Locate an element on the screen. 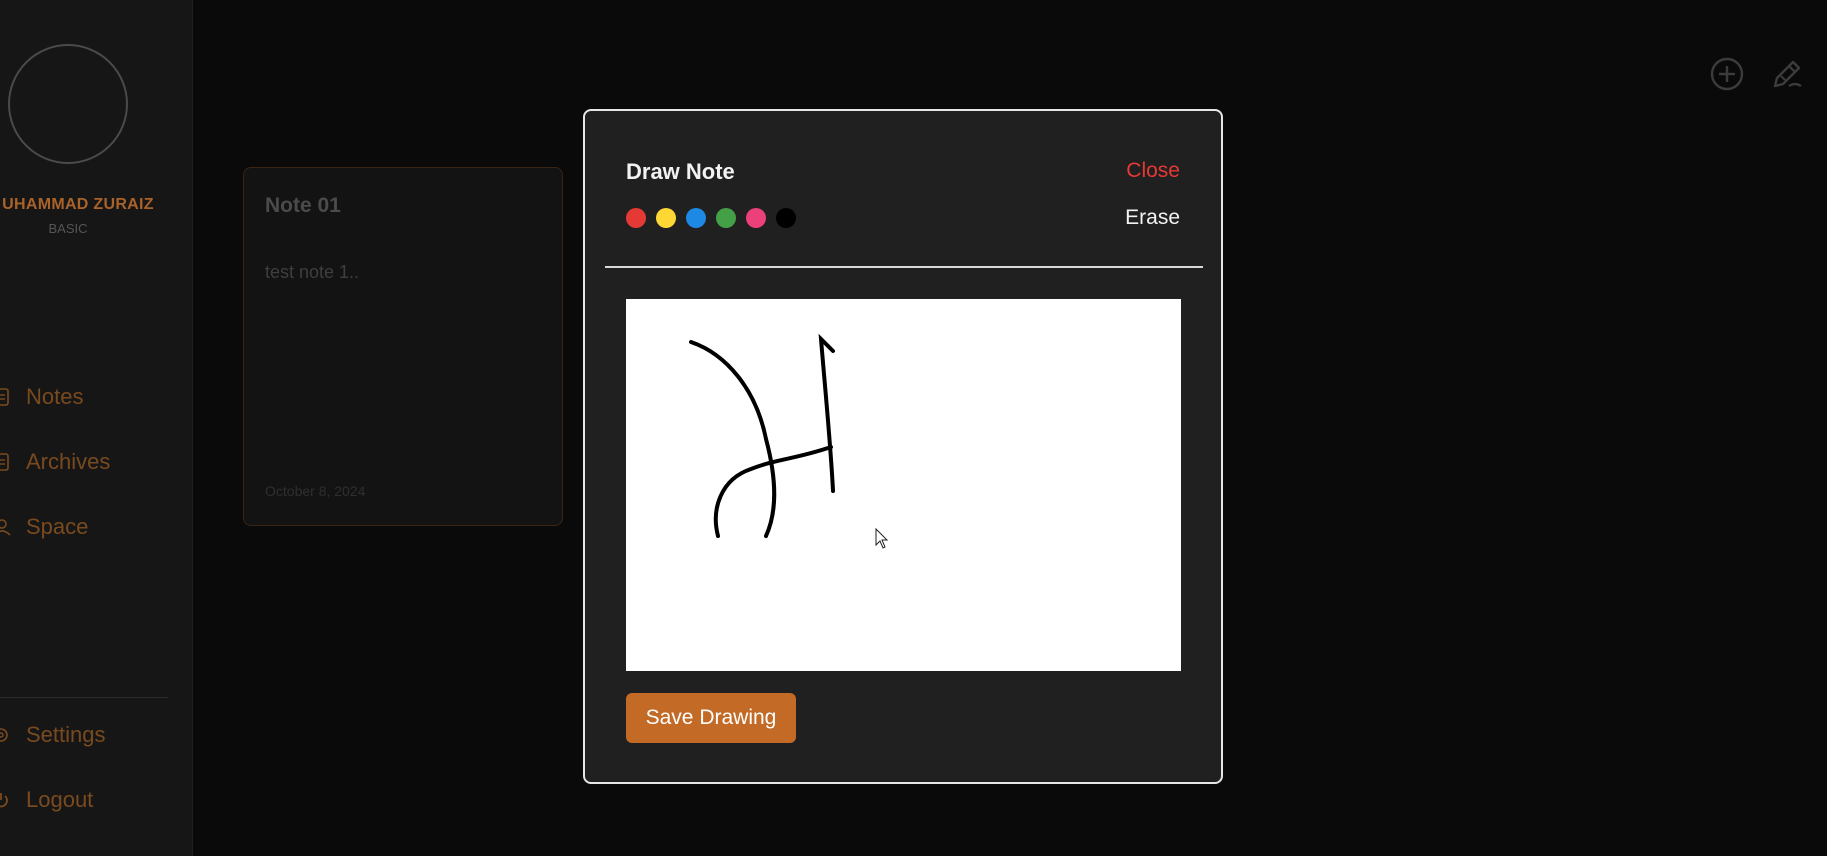 Image resolution: width=1827 pixels, height=856 pixels. color-swatch-pink is located at coordinates (756, 218).